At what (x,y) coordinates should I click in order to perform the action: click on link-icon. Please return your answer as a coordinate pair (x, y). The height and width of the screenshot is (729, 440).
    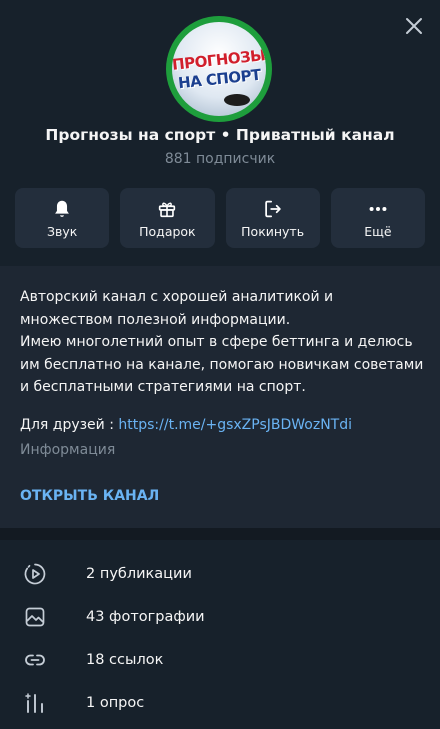
    Looking at the image, I should click on (35, 659).